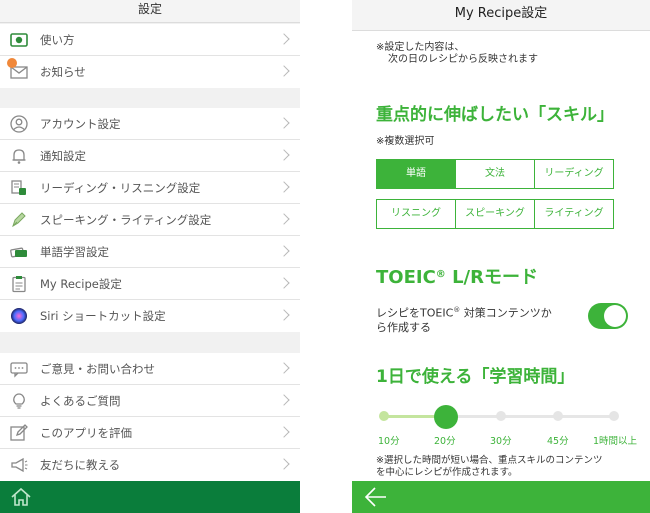 The height and width of the screenshot is (513, 650). I want to click on menu-label: My Recipe設定, so click(81, 284).